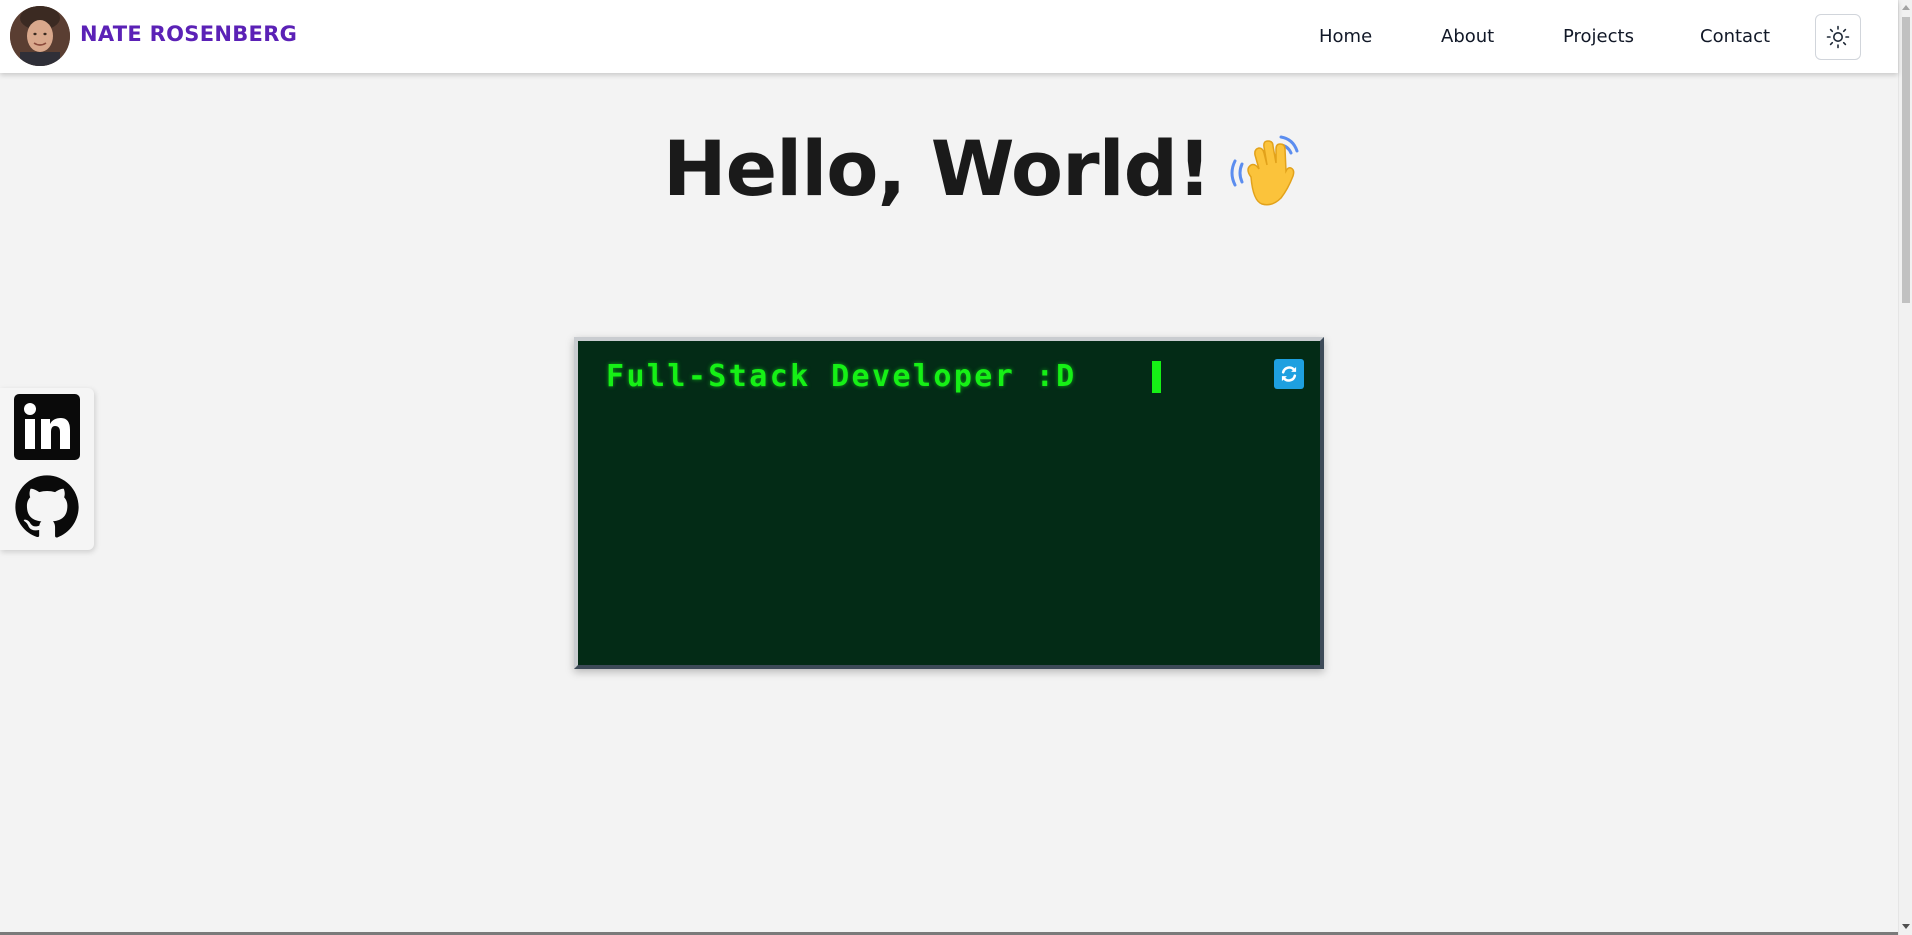 The width and height of the screenshot is (1912, 935). I want to click on waving-hand-icon, so click(1264, 170).